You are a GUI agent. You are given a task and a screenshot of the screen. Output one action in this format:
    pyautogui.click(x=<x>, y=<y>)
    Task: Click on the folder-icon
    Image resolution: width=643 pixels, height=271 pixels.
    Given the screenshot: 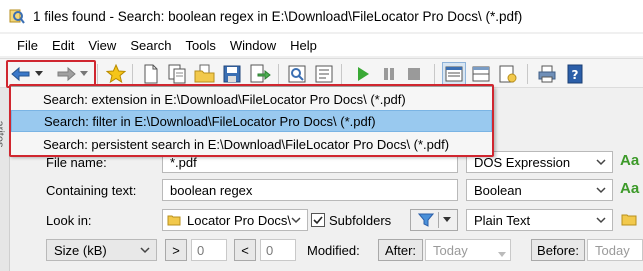 What is the action you would take?
    pyautogui.click(x=174, y=220)
    